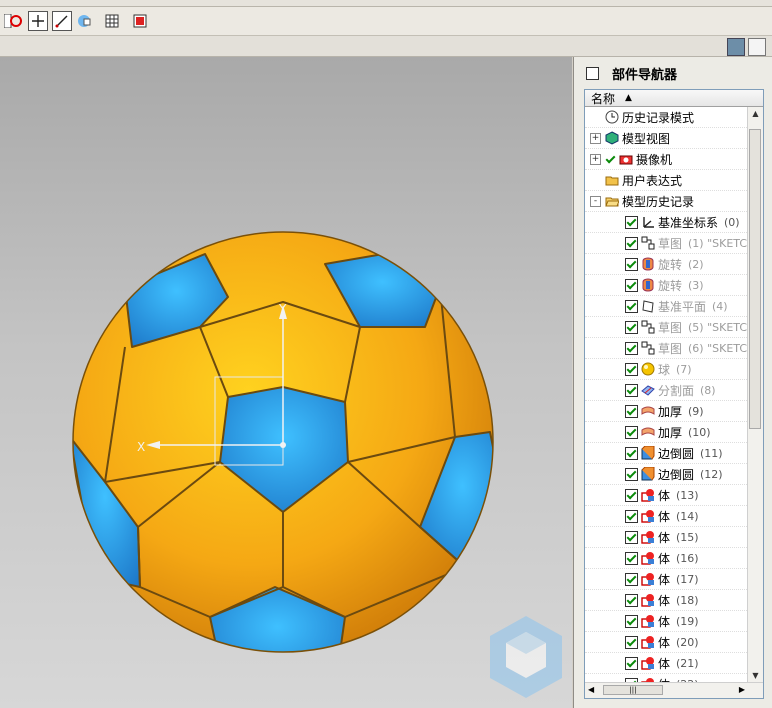  What do you see at coordinates (684, 369) in the screenshot?
I see `tree-row-suffix: (7)` at bounding box center [684, 369].